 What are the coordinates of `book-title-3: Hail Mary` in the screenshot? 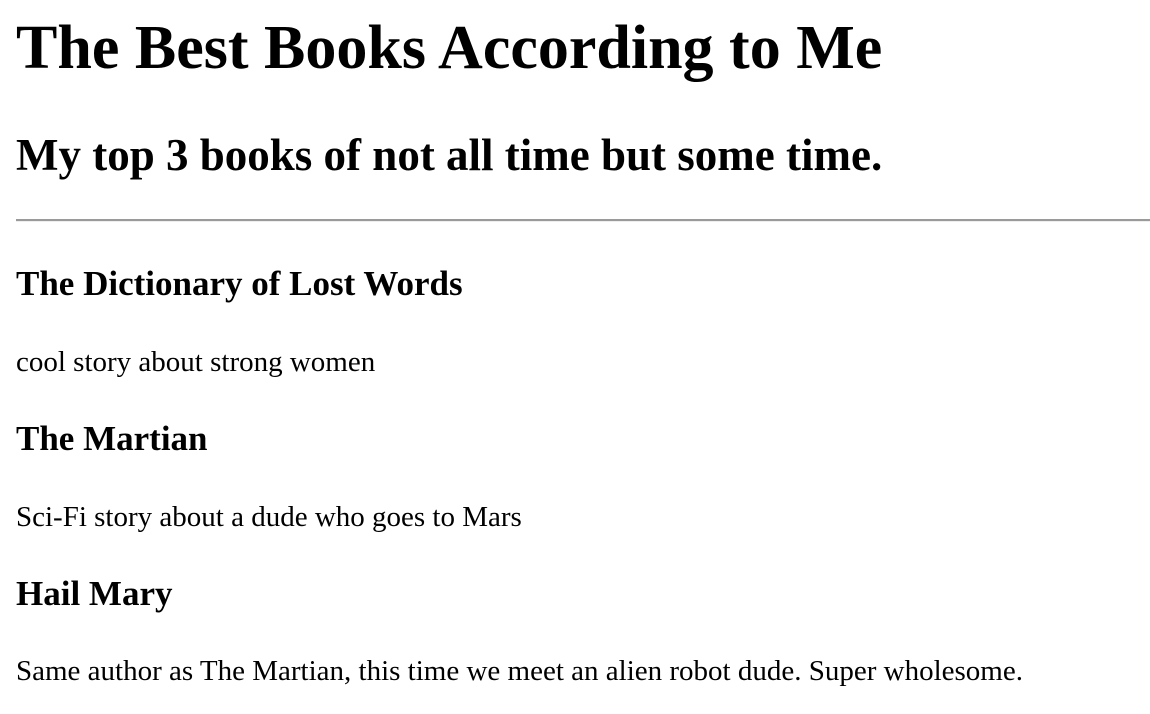 It's located at (94, 593).